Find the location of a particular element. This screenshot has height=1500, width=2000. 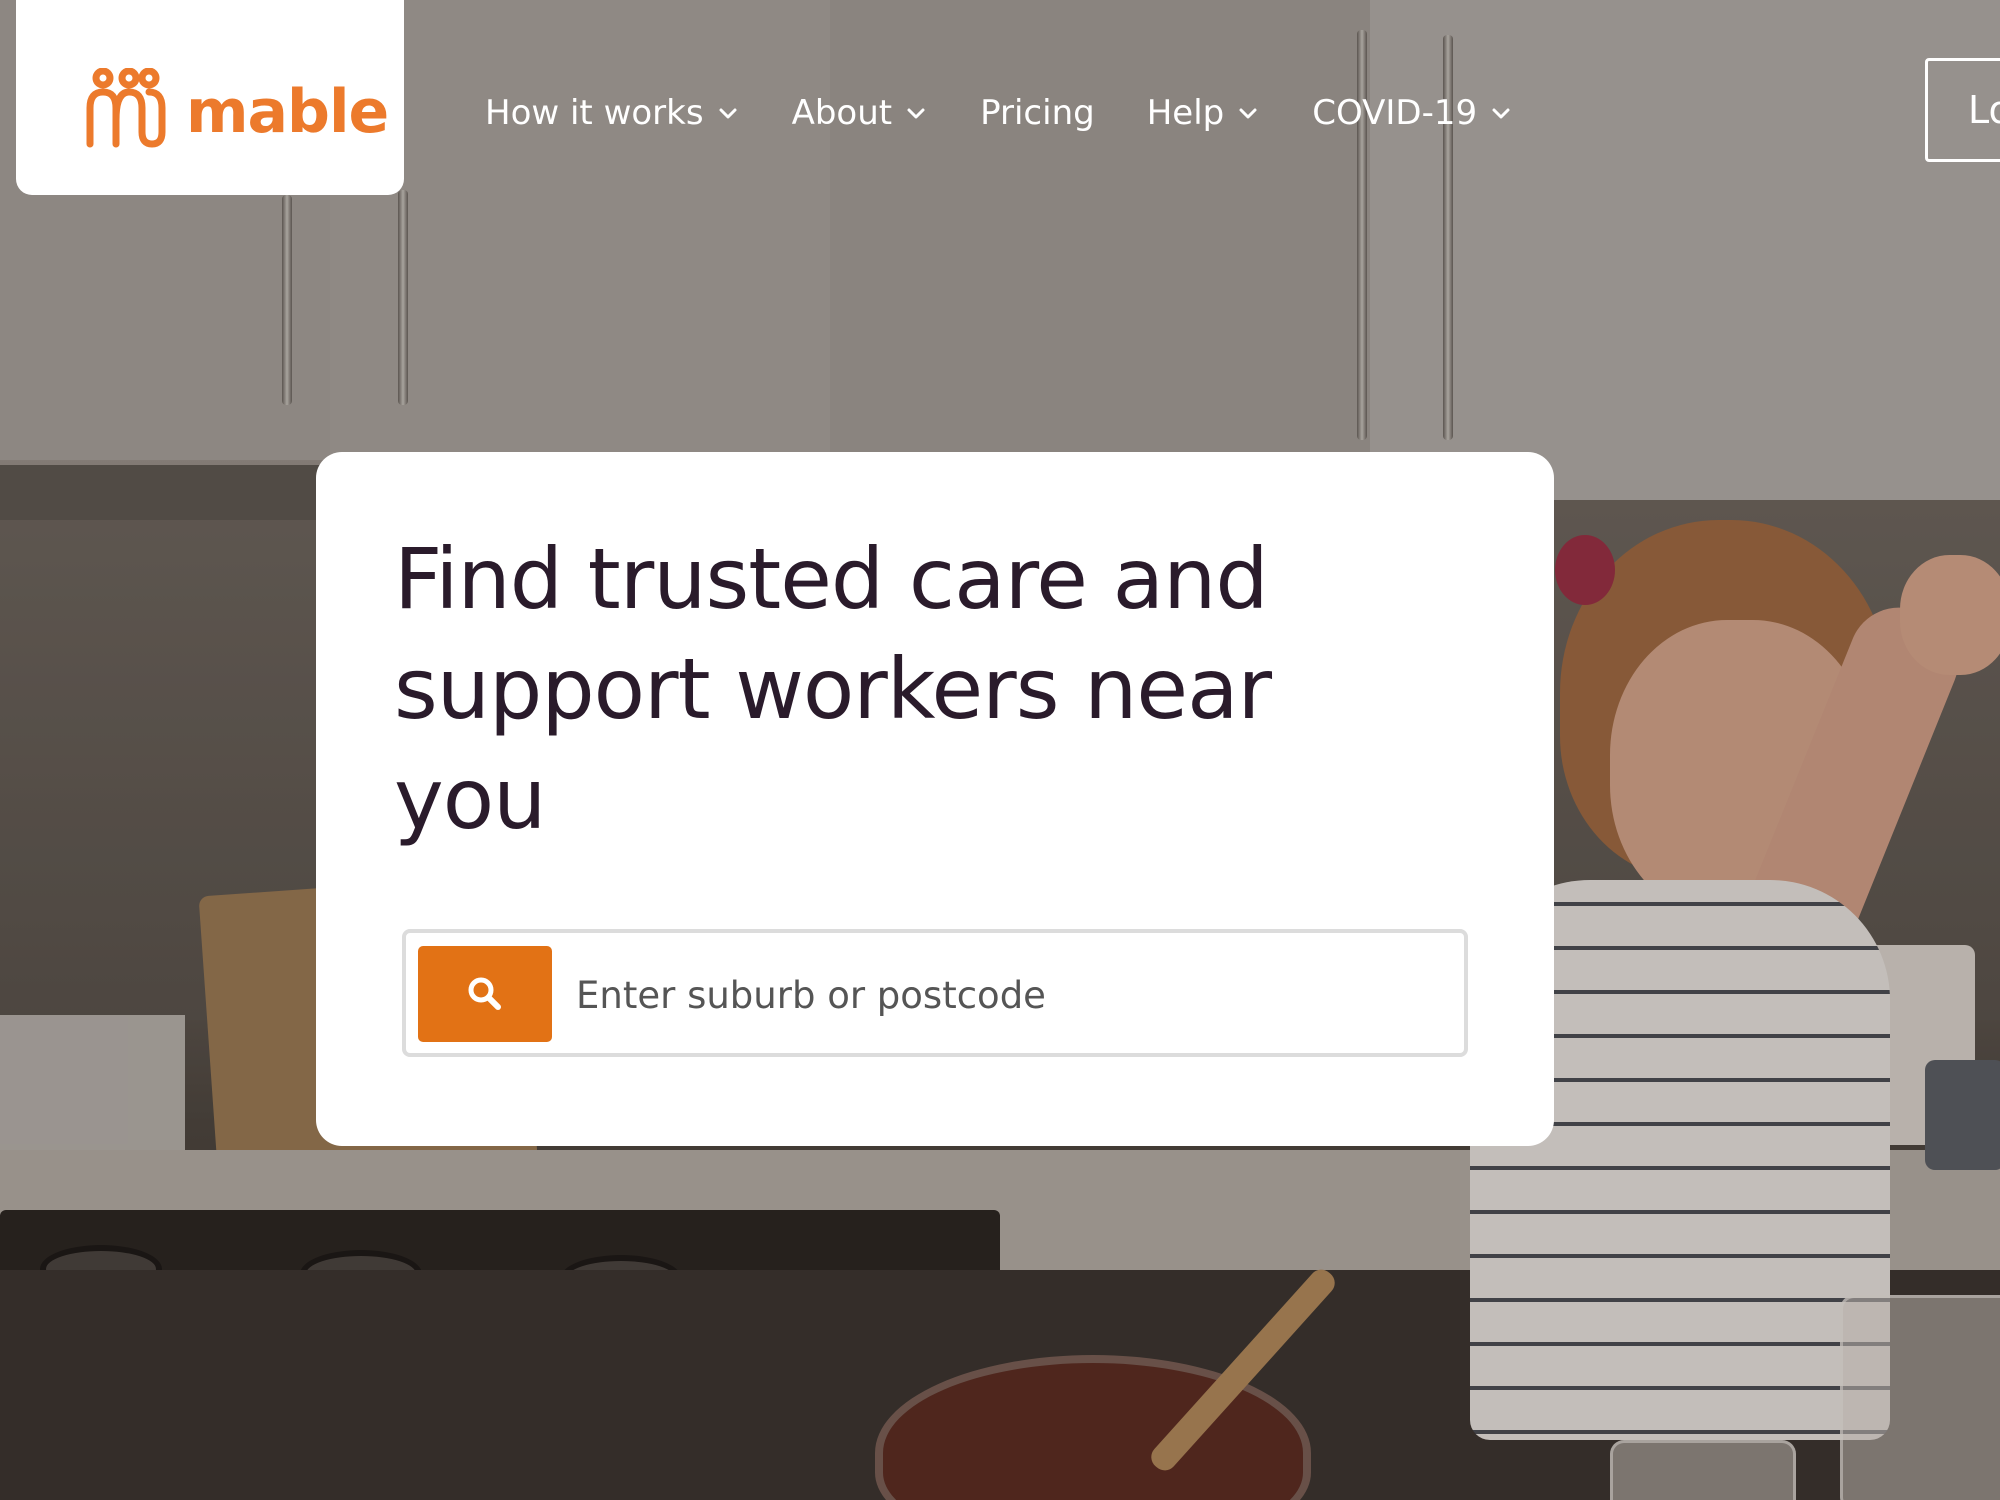

nav-item-label: Pricing is located at coordinates (1037, 113).